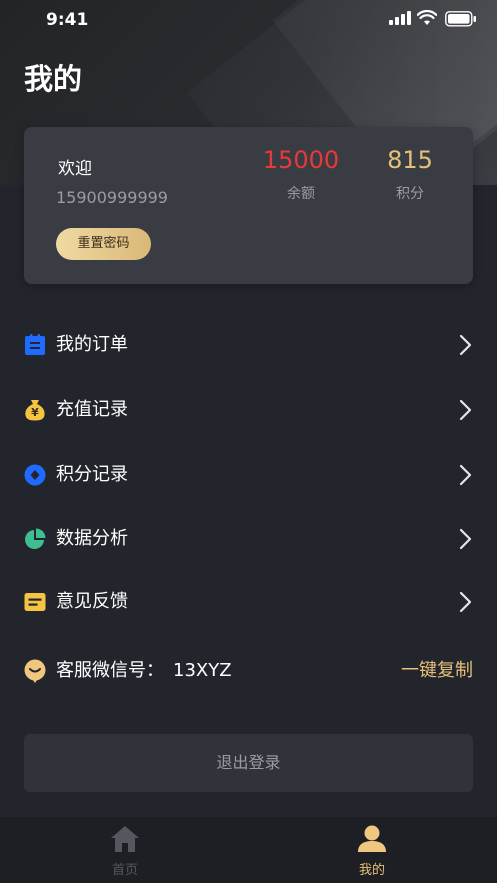  What do you see at coordinates (410, 194) in the screenshot?
I see `points-label: 积分` at bounding box center [410, 194].